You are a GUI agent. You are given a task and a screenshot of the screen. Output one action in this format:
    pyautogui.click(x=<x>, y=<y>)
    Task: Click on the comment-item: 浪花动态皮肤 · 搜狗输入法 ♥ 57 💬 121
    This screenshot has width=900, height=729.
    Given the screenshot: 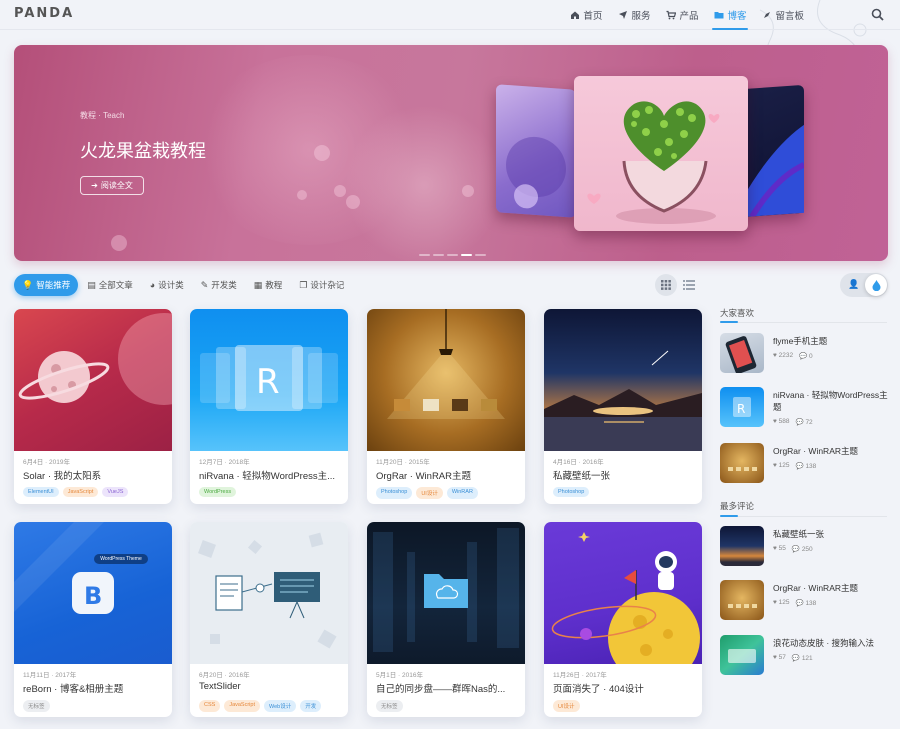 What is the action you would take?
    pyautogui.click(x=804, y=656)
    